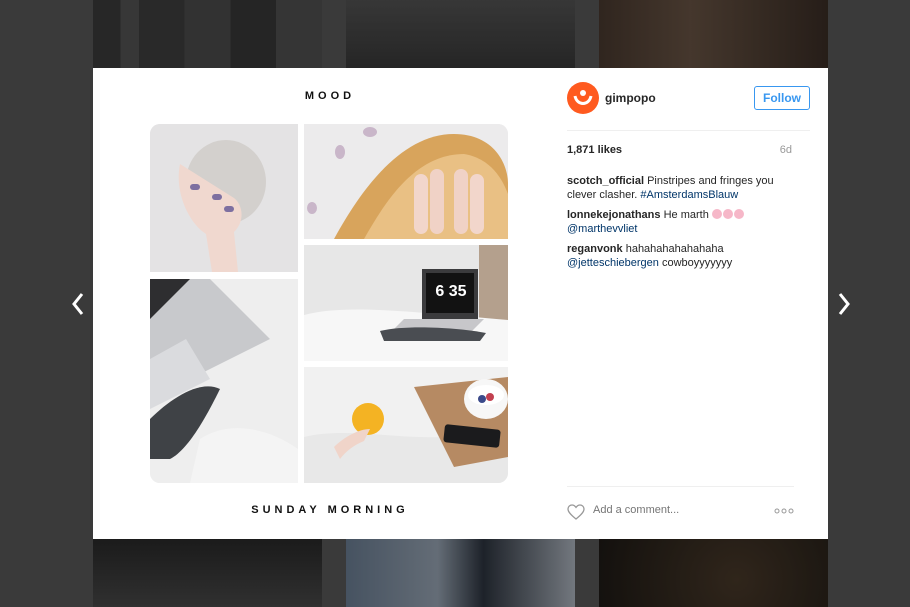 This screenshot has height=607, width=910. What do you see at coordinates (688, 99) in the screenshot?
I see `post-header: gimpopo Follow` at bounding box center [688, 99].